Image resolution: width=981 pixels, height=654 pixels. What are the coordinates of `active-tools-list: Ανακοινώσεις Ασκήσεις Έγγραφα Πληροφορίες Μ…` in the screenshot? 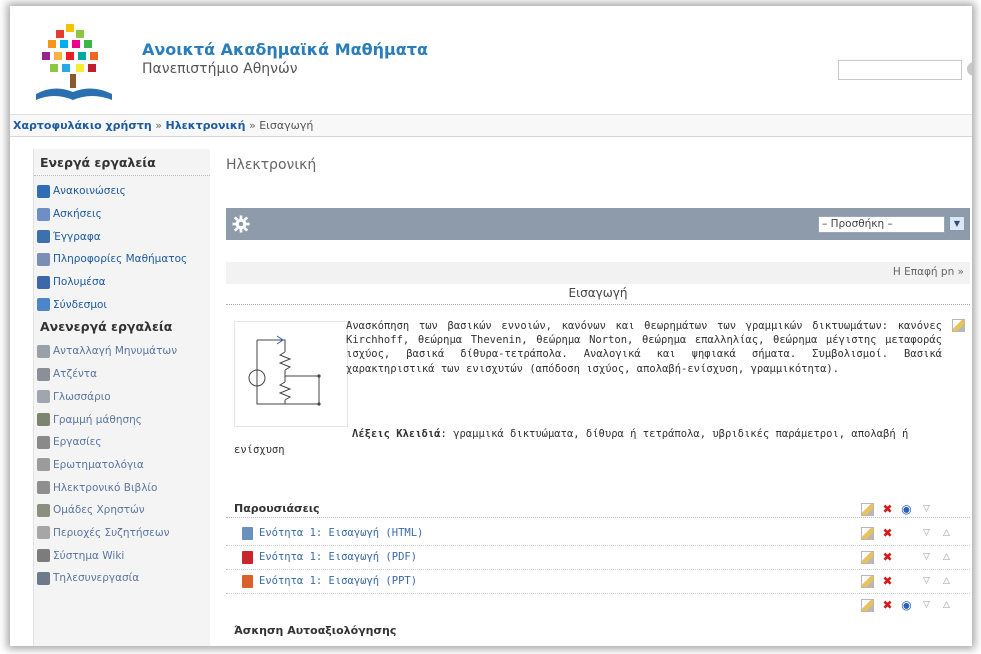 It's located at (122, 248).